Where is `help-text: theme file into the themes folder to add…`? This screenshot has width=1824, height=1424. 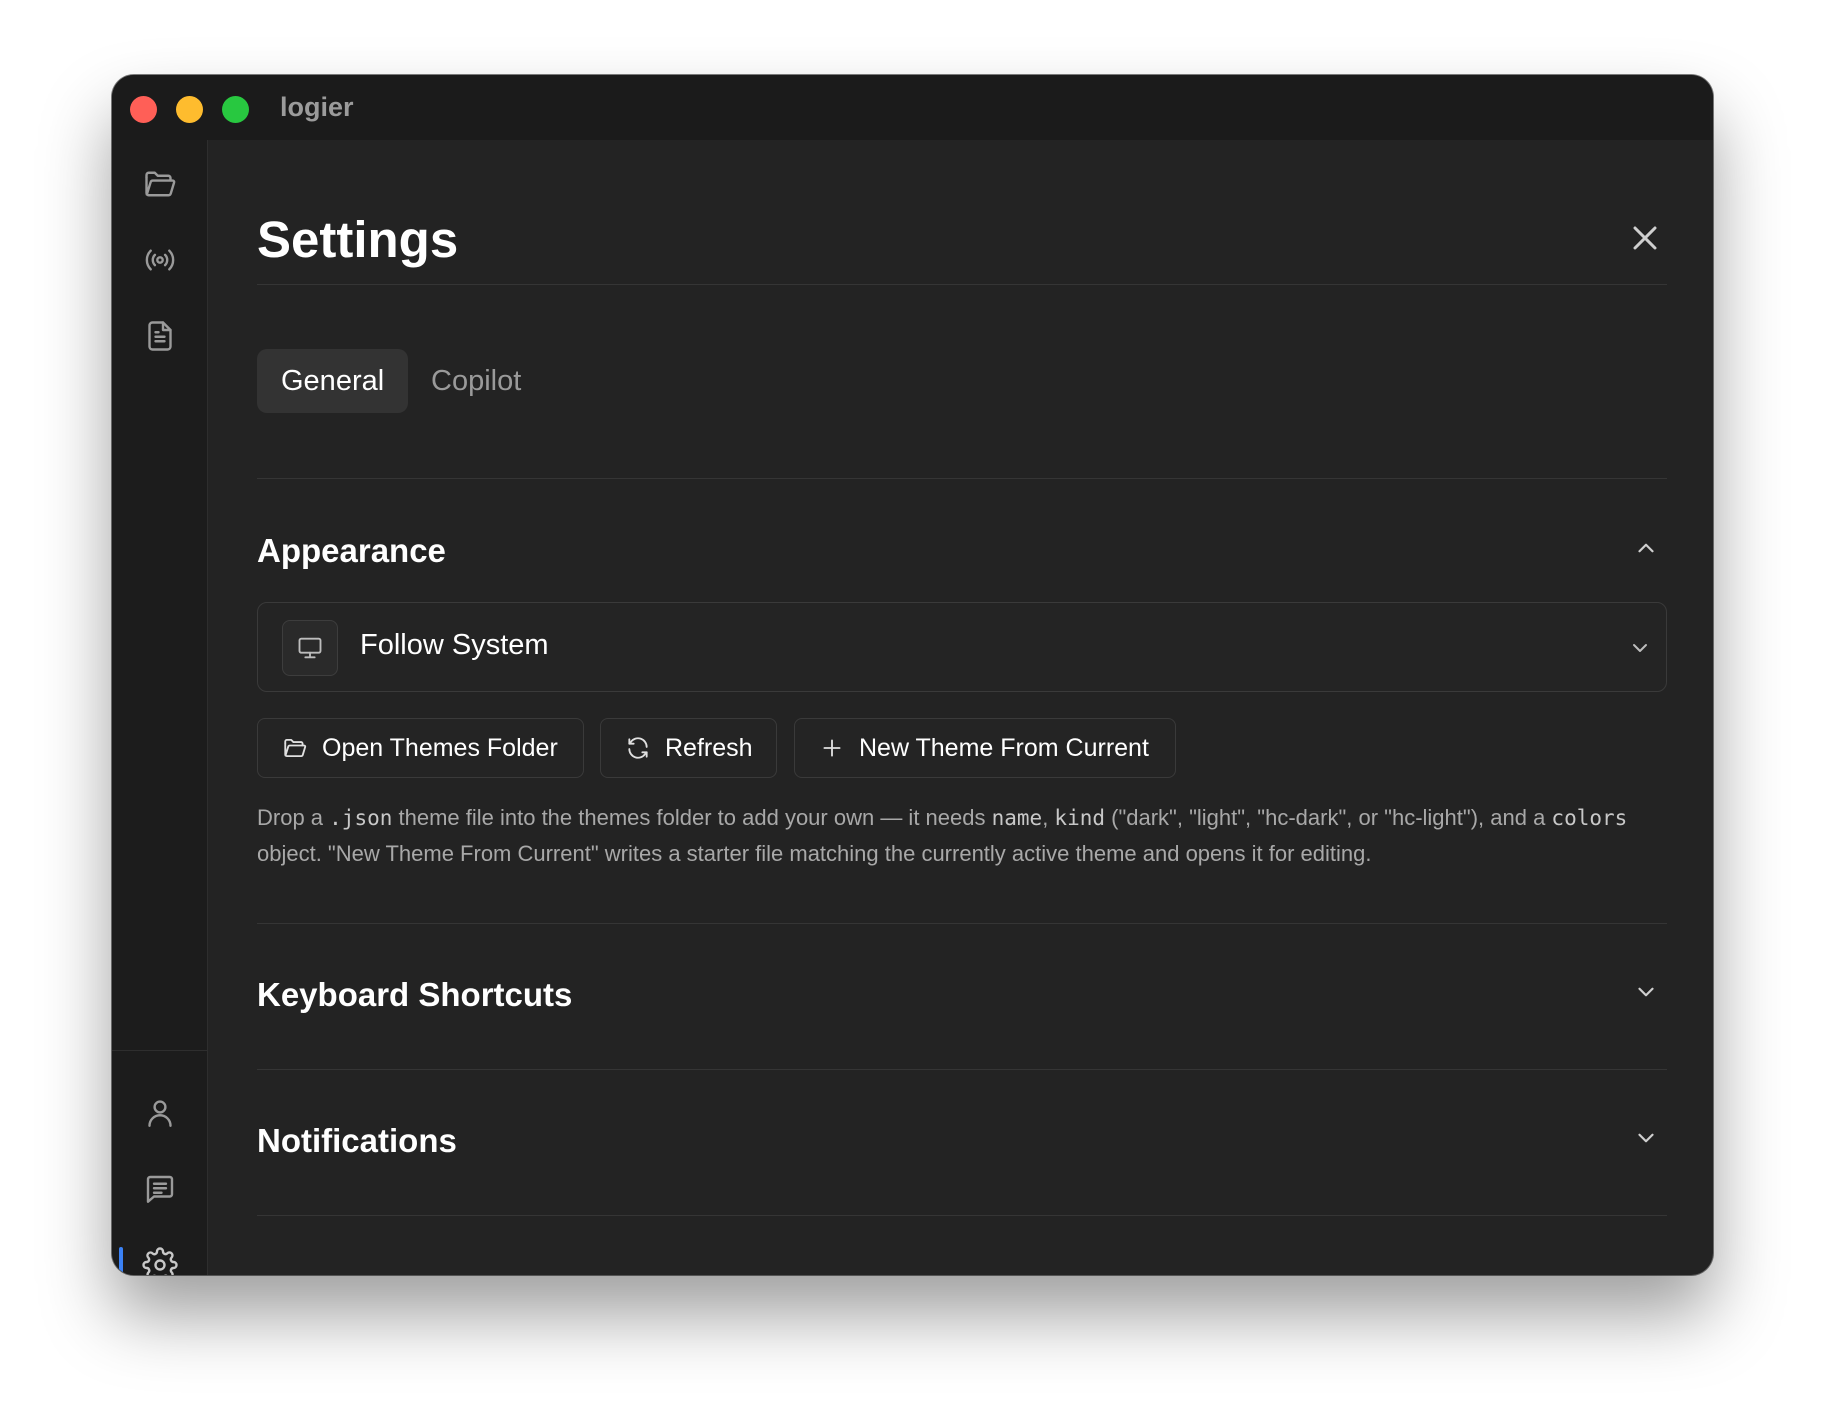
help-text: theme file into the themes folder to add… is located at coordinates (692, 817).